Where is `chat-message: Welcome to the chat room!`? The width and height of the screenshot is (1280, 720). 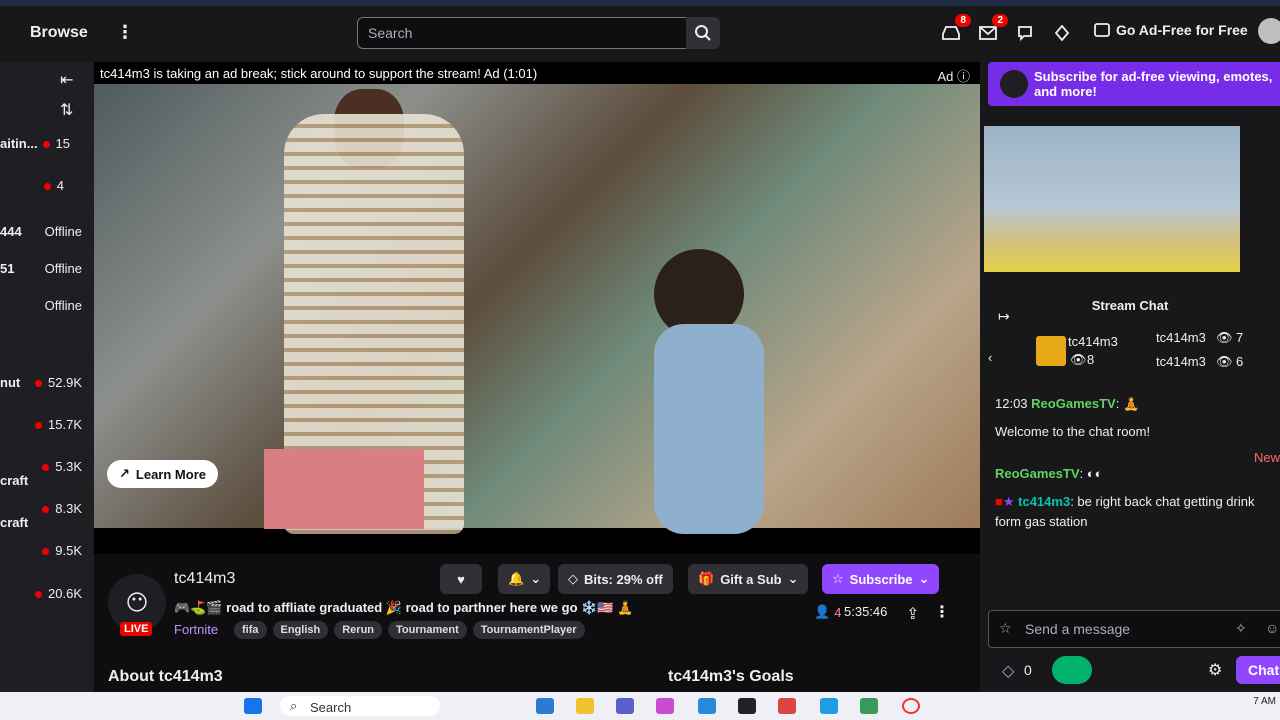 chat-message: Welcome to the chat room! is located at coordinates (1073, 431).